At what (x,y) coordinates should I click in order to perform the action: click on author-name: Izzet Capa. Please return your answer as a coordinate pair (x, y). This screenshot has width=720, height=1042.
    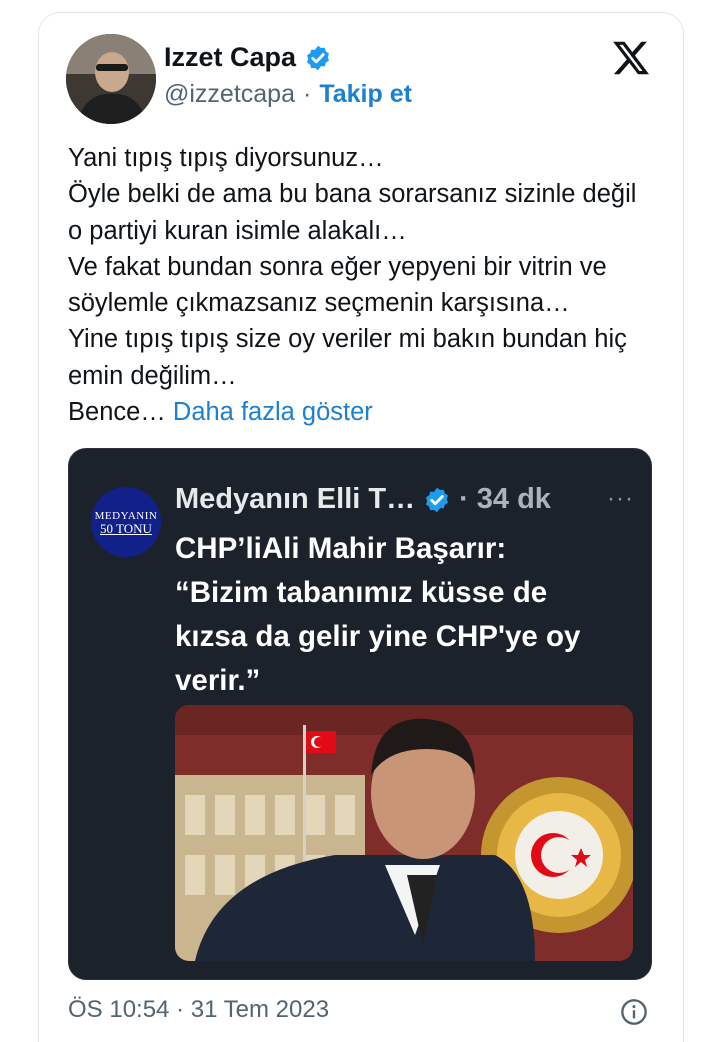
    Looking at the image, I should click on (230, 57).